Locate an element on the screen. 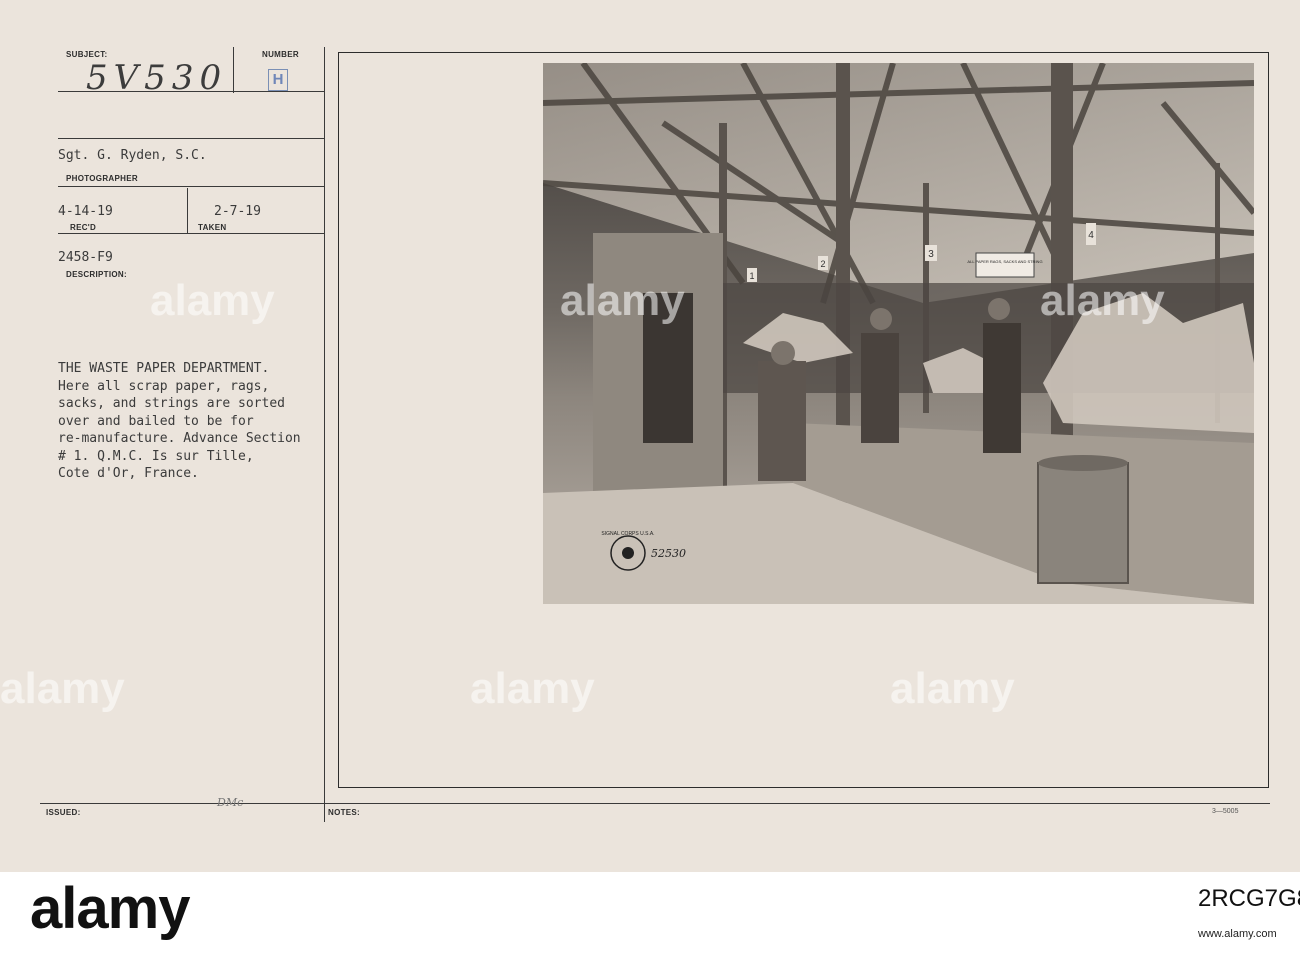  bin-number-1-label: 1 is located at coordinates (751, 276).